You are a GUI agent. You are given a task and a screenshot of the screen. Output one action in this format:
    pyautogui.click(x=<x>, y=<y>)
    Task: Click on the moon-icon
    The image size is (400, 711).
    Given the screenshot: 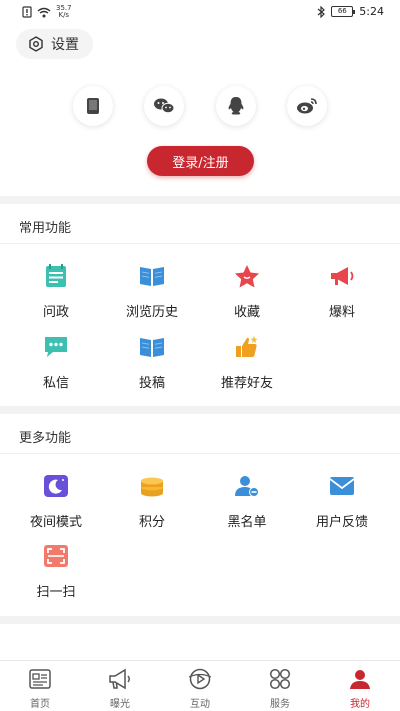 What is the action you would take?
    pyautogui.click(x=56, y=486)
    